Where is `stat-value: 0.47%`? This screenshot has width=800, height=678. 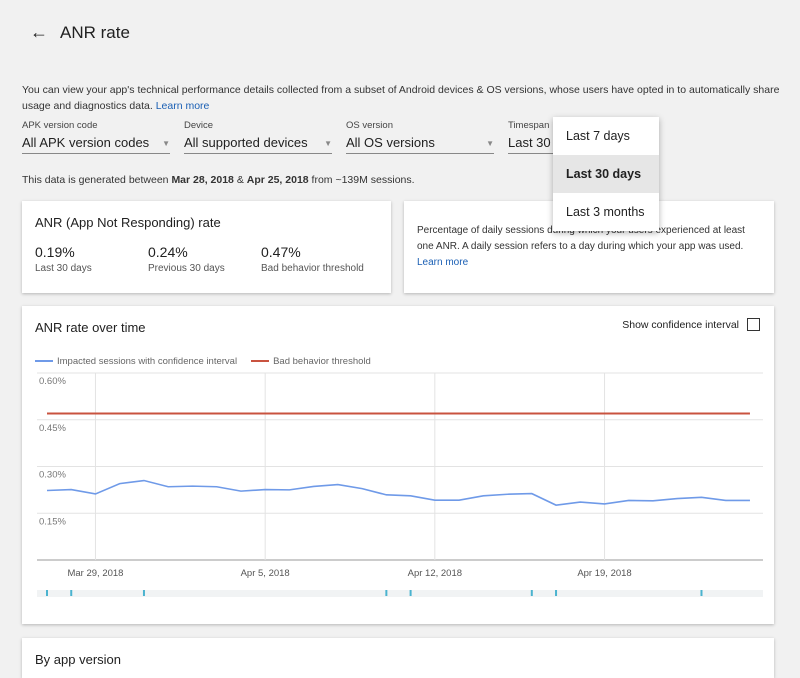 stat-value: 0.47% is located at coordinates (281, 252).